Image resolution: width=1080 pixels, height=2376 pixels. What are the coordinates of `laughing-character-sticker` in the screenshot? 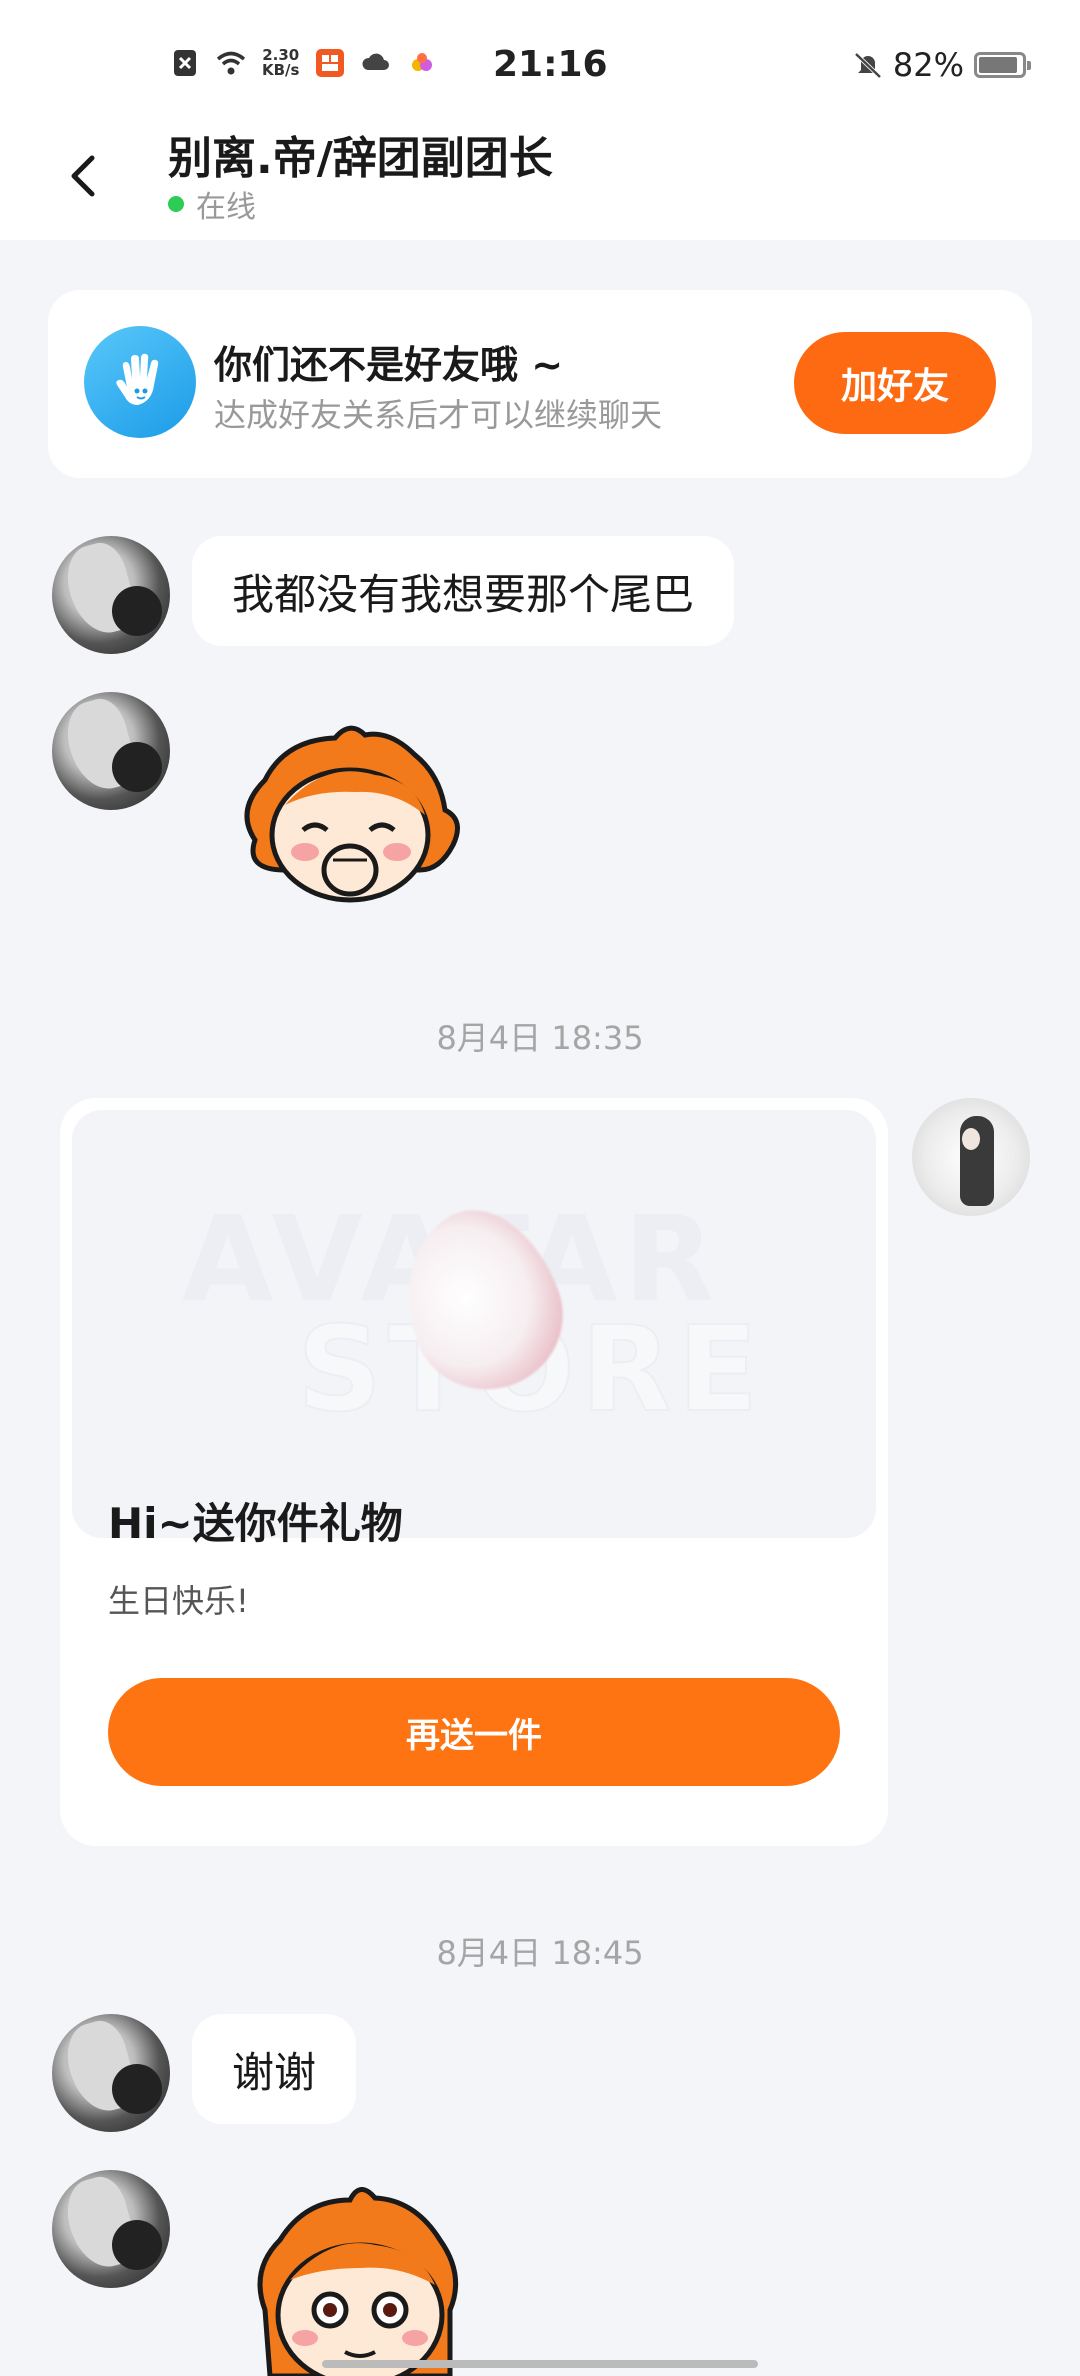 It's located at (350, 820).